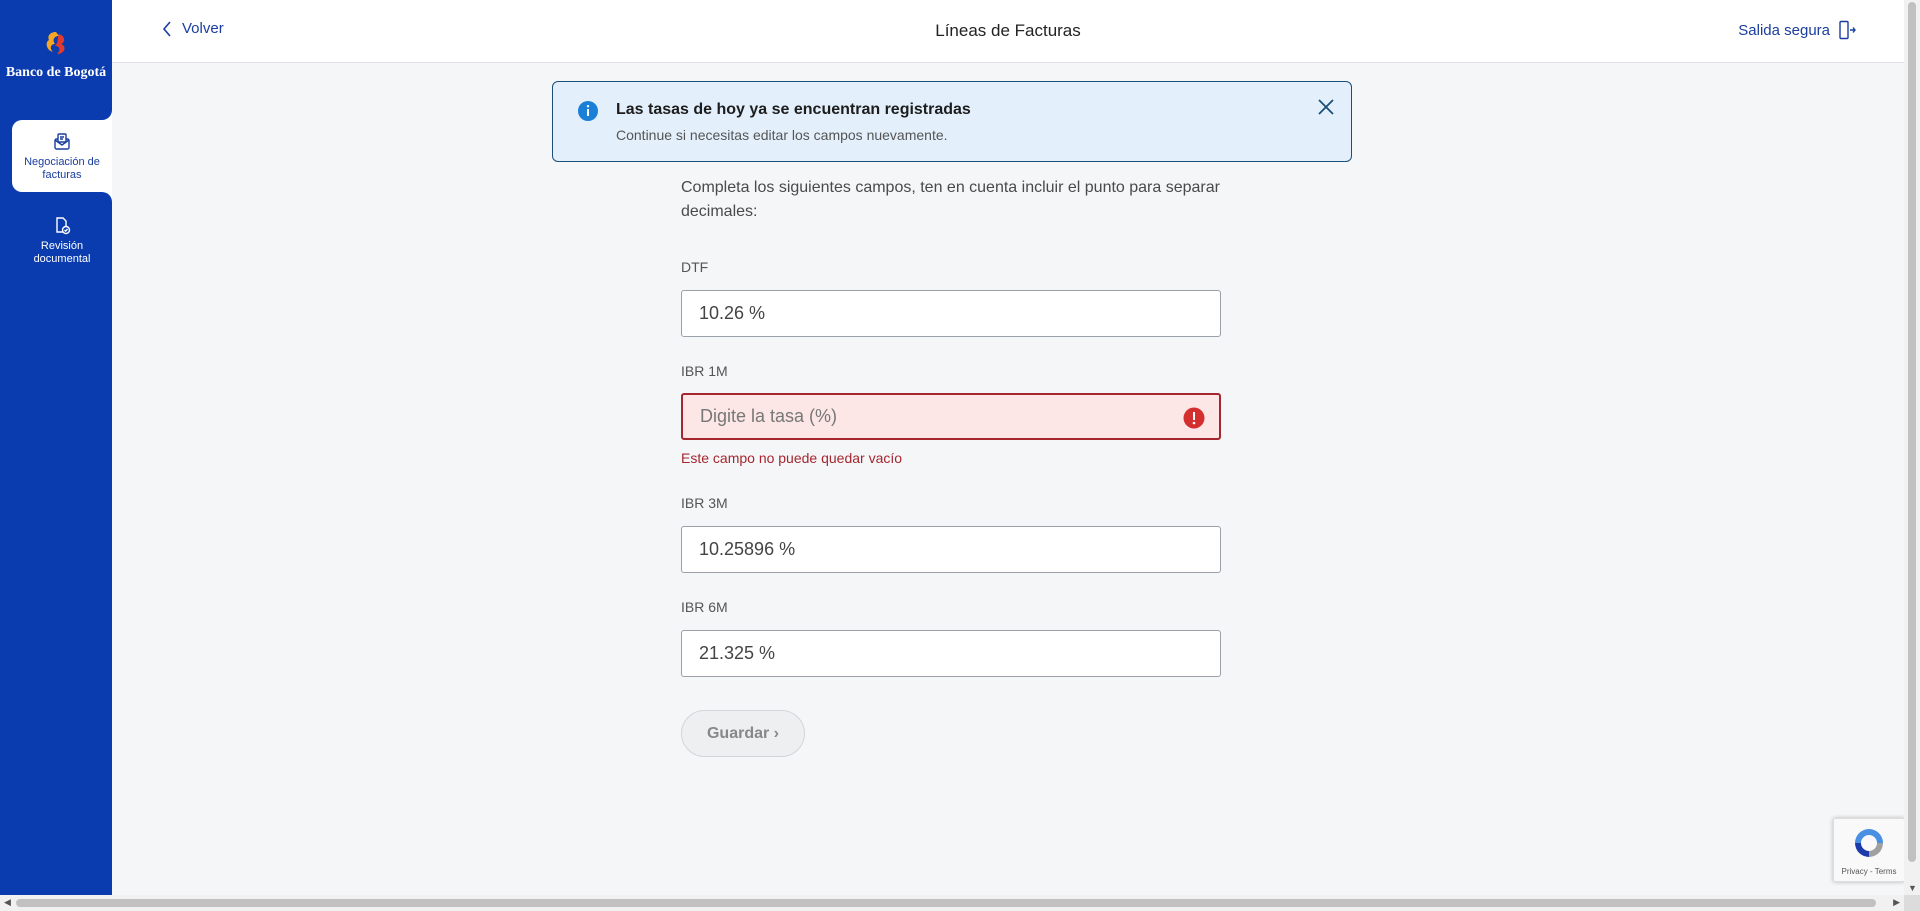 Image resolution: width=1920 pixels, height=911 pixels. I want to click on secure-exit-button: Salida segura, so click(1797, 30).